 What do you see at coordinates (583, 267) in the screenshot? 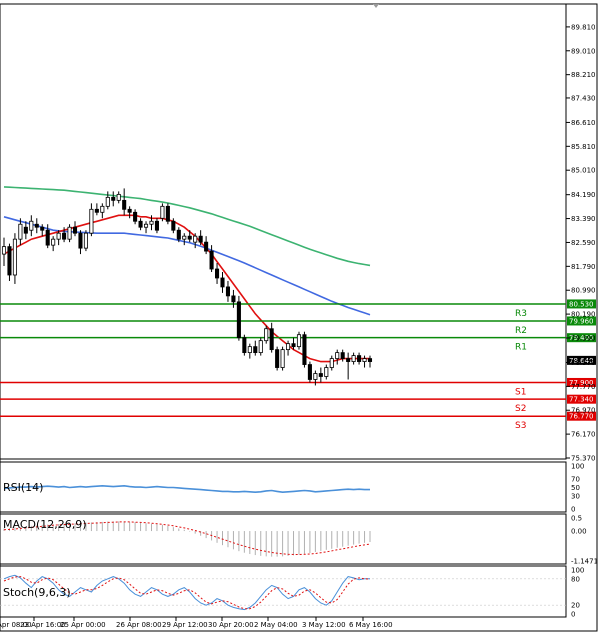
I see `price-tick-label: 81.790` at bounding box center [583, 267].